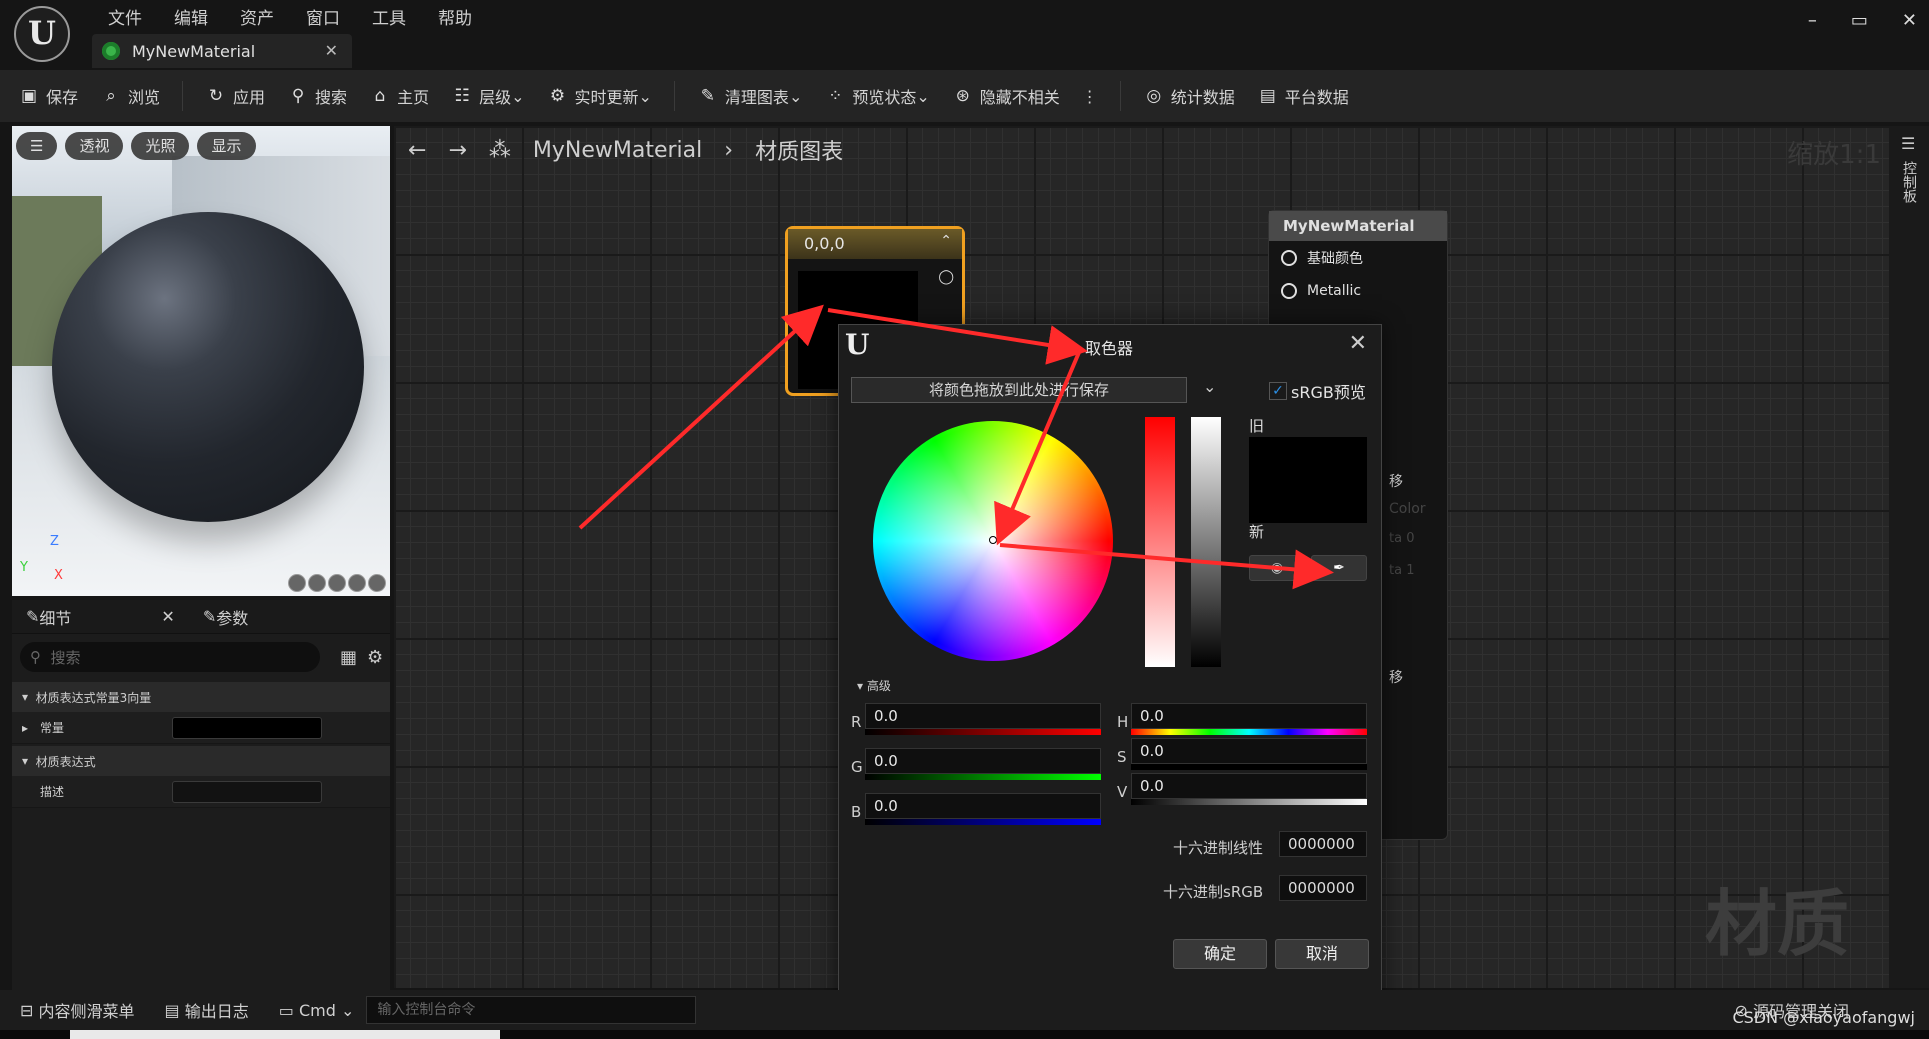 This screenshot has width=1929, height=1039. What do you see at coordinates (557, 96) in the screenshot?
I see `live-update-icon: ⚙` at bounding box center [557, 96].